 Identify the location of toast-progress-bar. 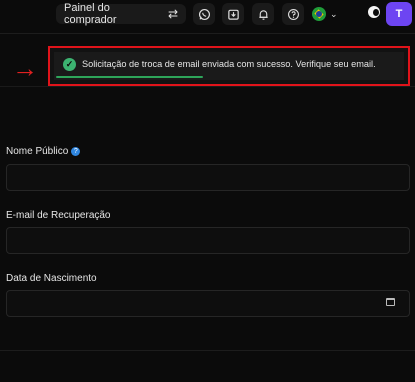
(129, 77).